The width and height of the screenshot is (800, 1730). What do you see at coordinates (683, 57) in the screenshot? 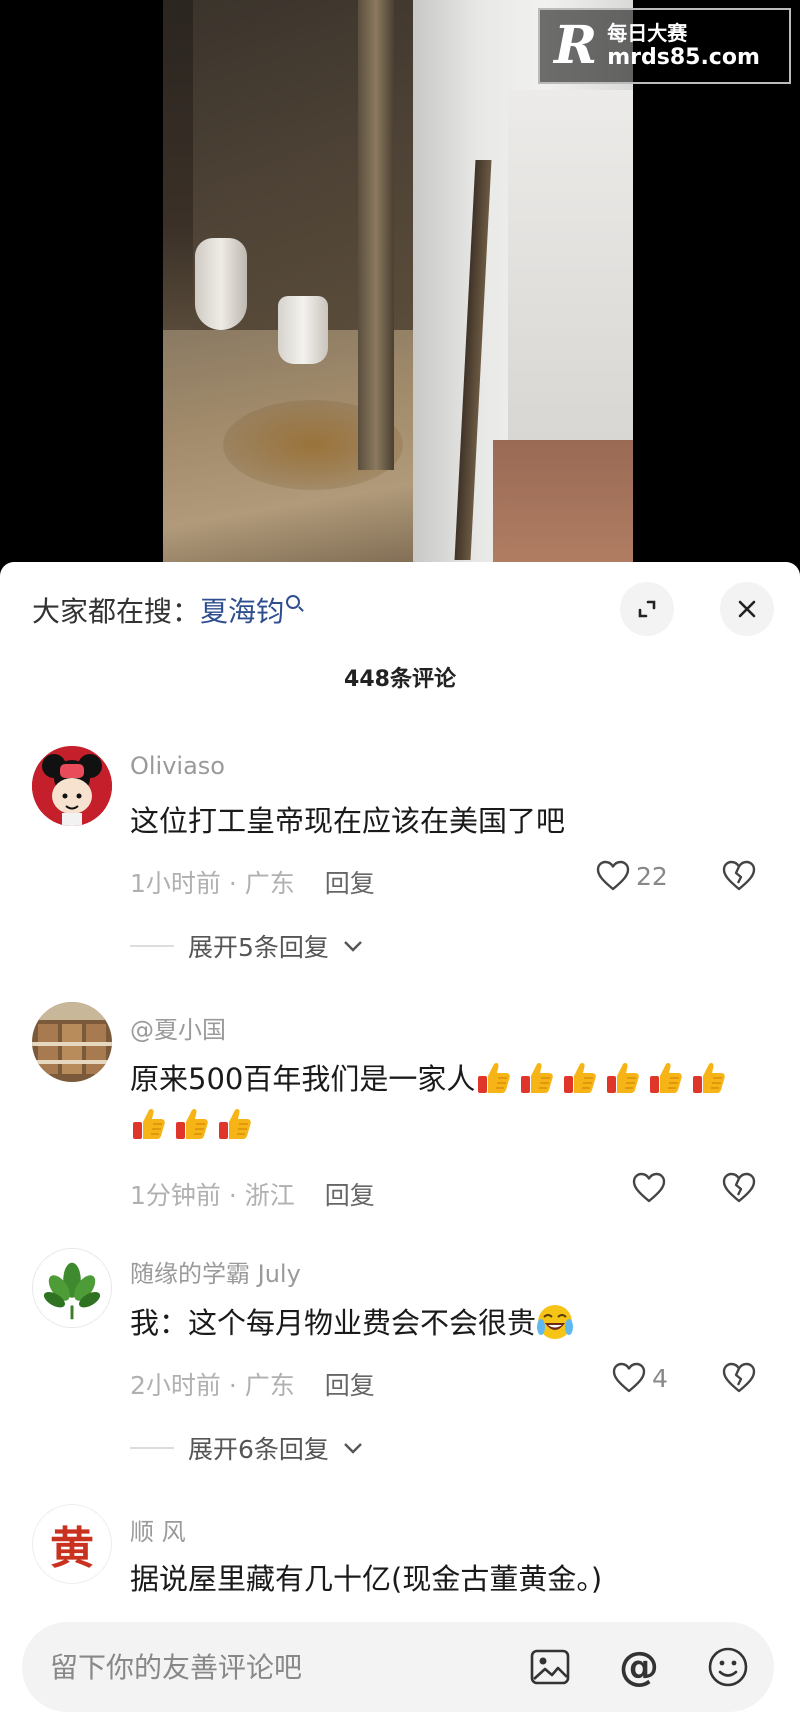
I see `watermark-url: mrds85.com` at bounding box center [683, 57].